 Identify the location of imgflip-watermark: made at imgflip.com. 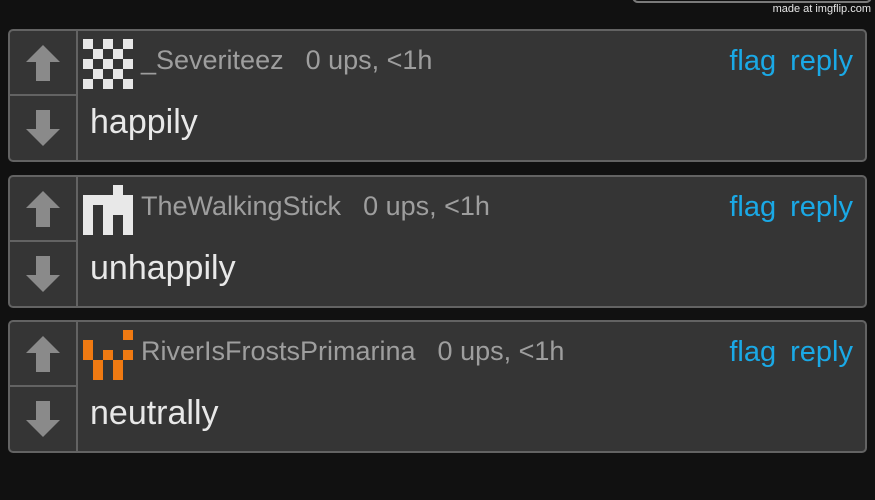
(821, 9).